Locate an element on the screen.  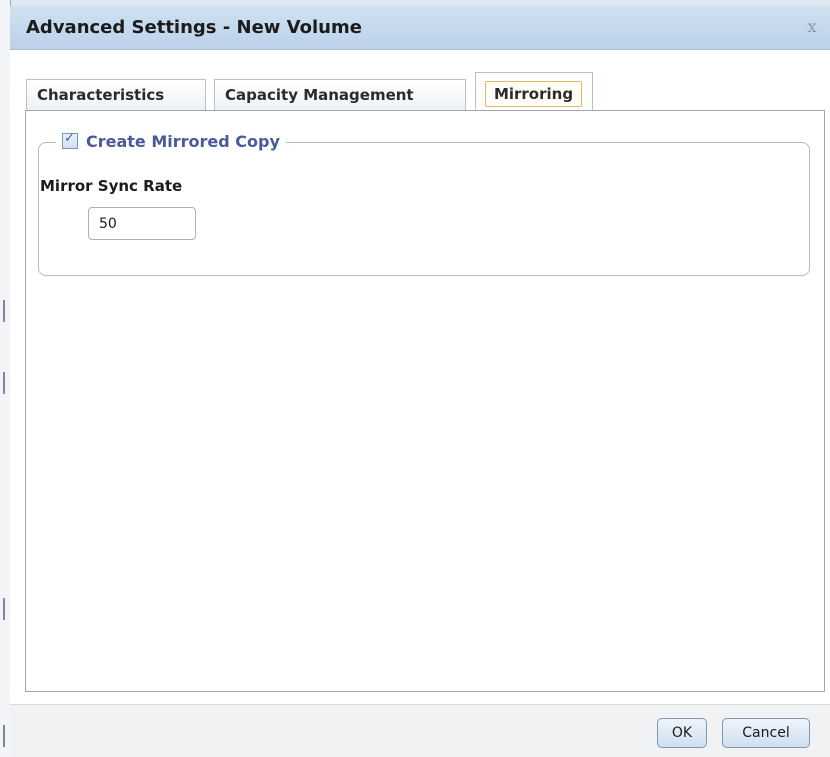
create-mirrored-copy-checkbox: ✓ is located at coordinates (70, 140).